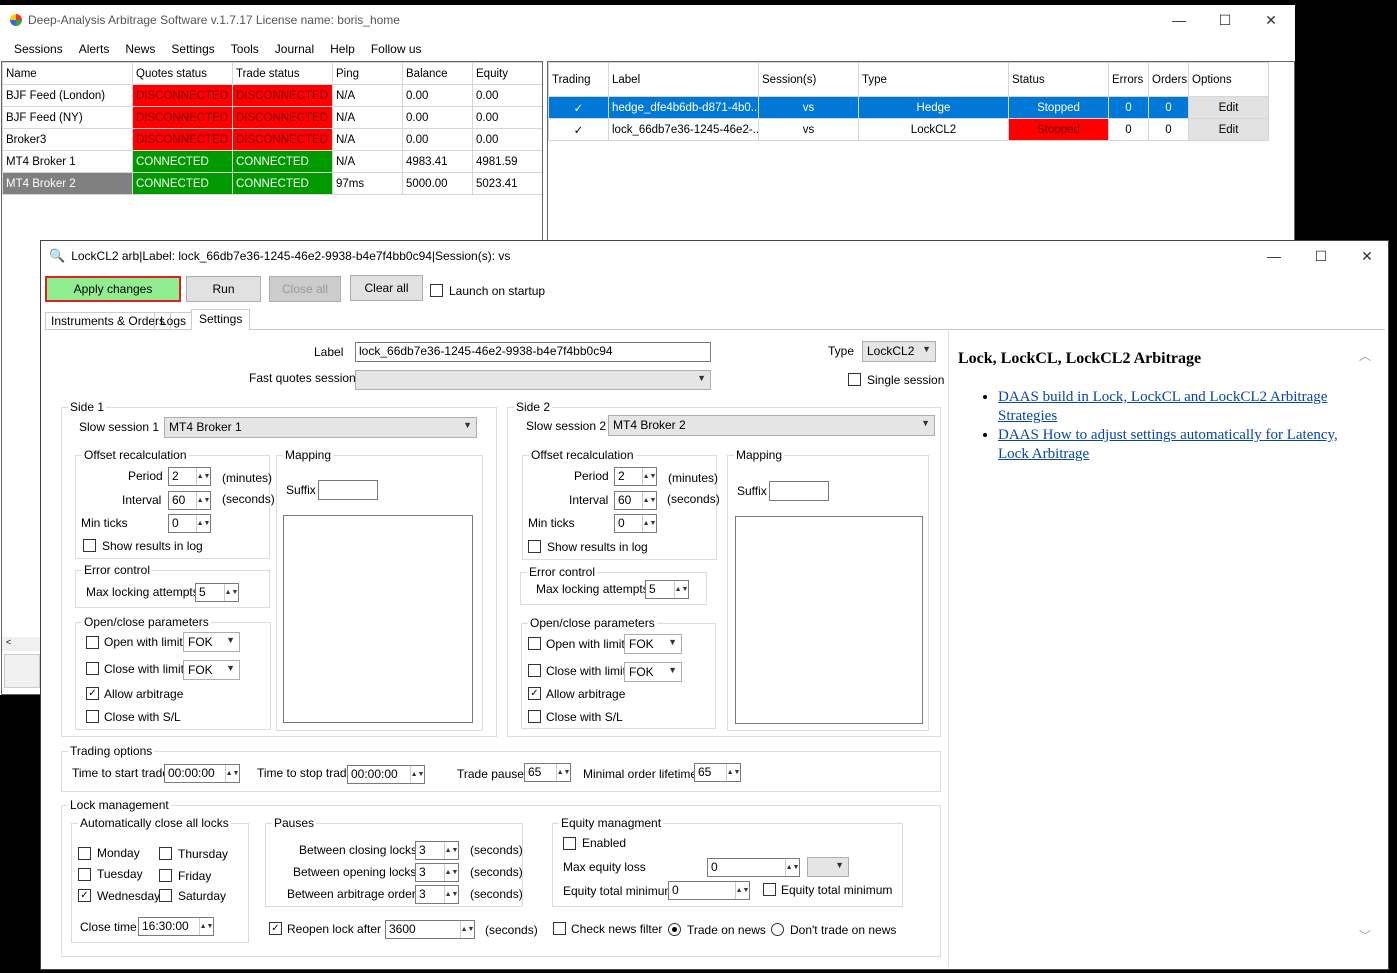 The height and width of the screenshot is (973, 1397). What do you see at coordinates (683, 79) in the screenshot?
I see `col-header: Label` at bounding box center [683, 79].